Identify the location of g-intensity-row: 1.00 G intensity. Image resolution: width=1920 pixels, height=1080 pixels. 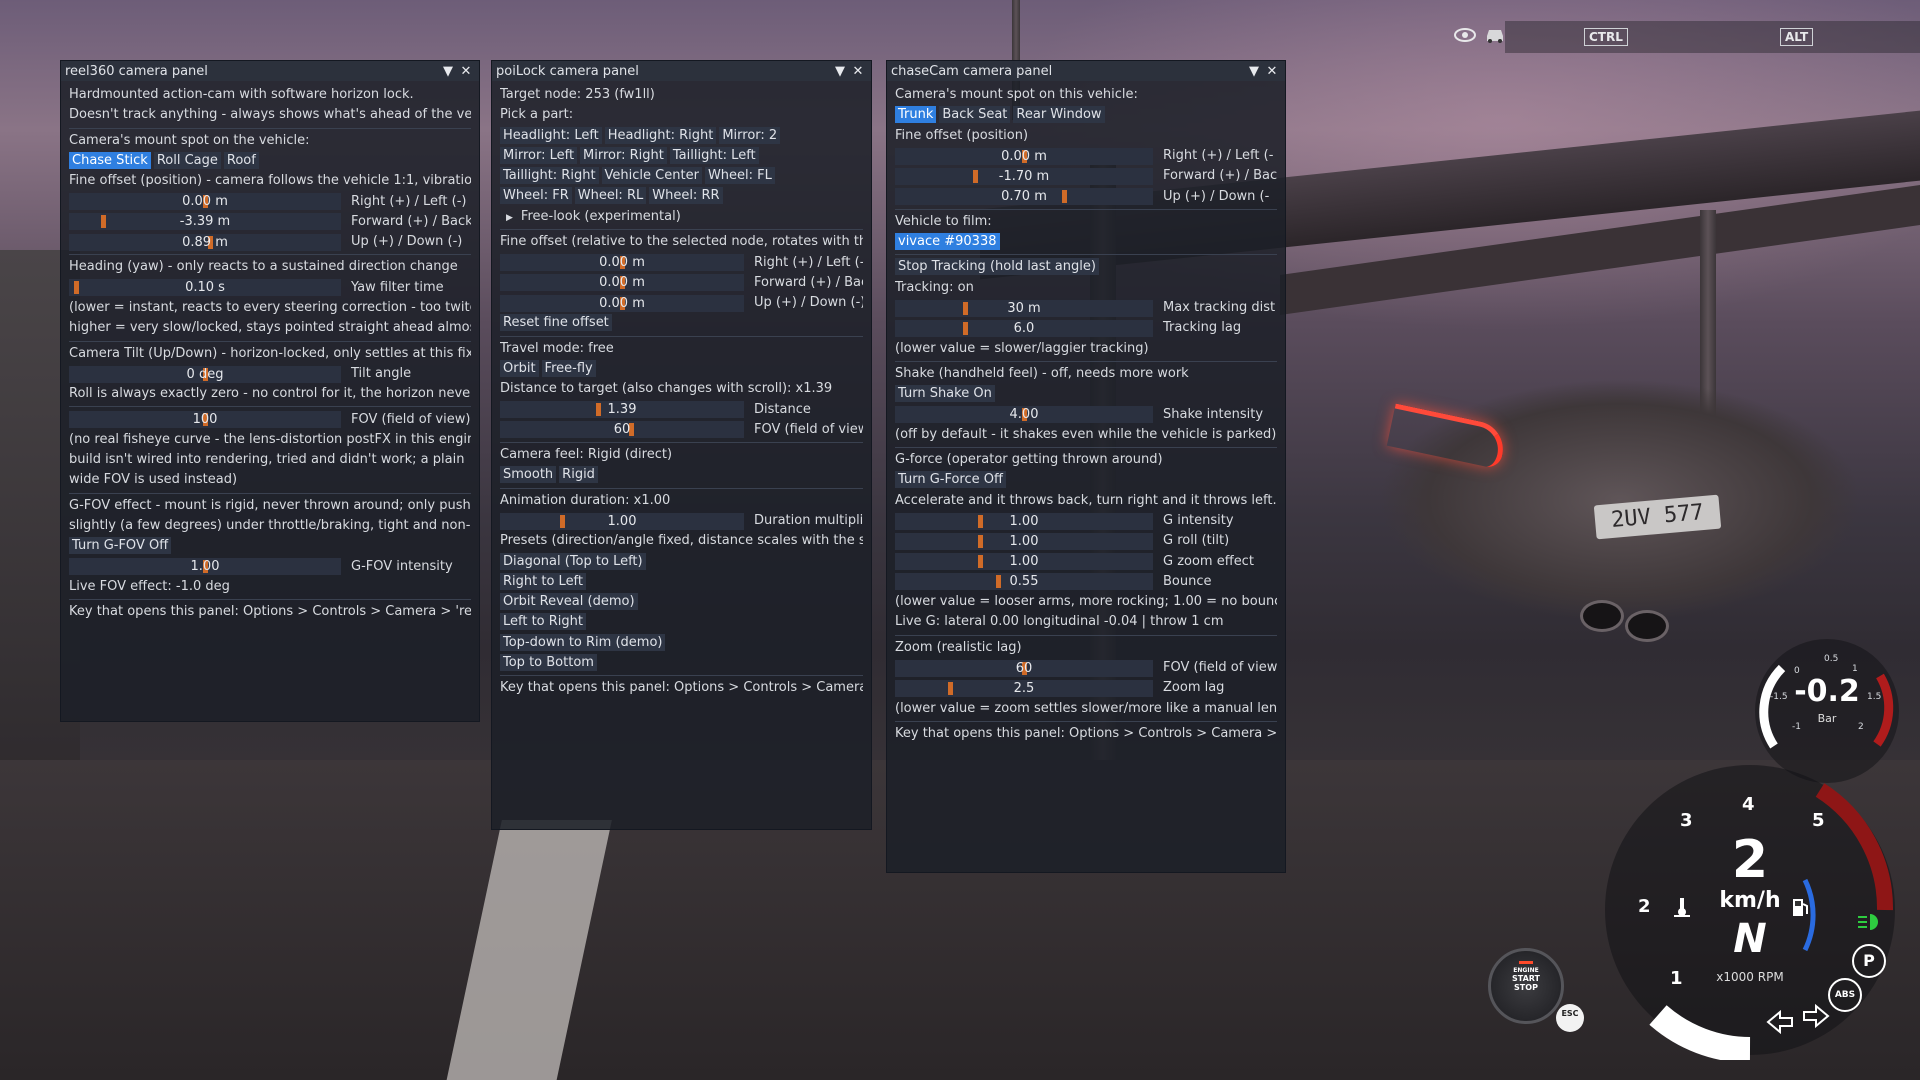
(1086, 521).